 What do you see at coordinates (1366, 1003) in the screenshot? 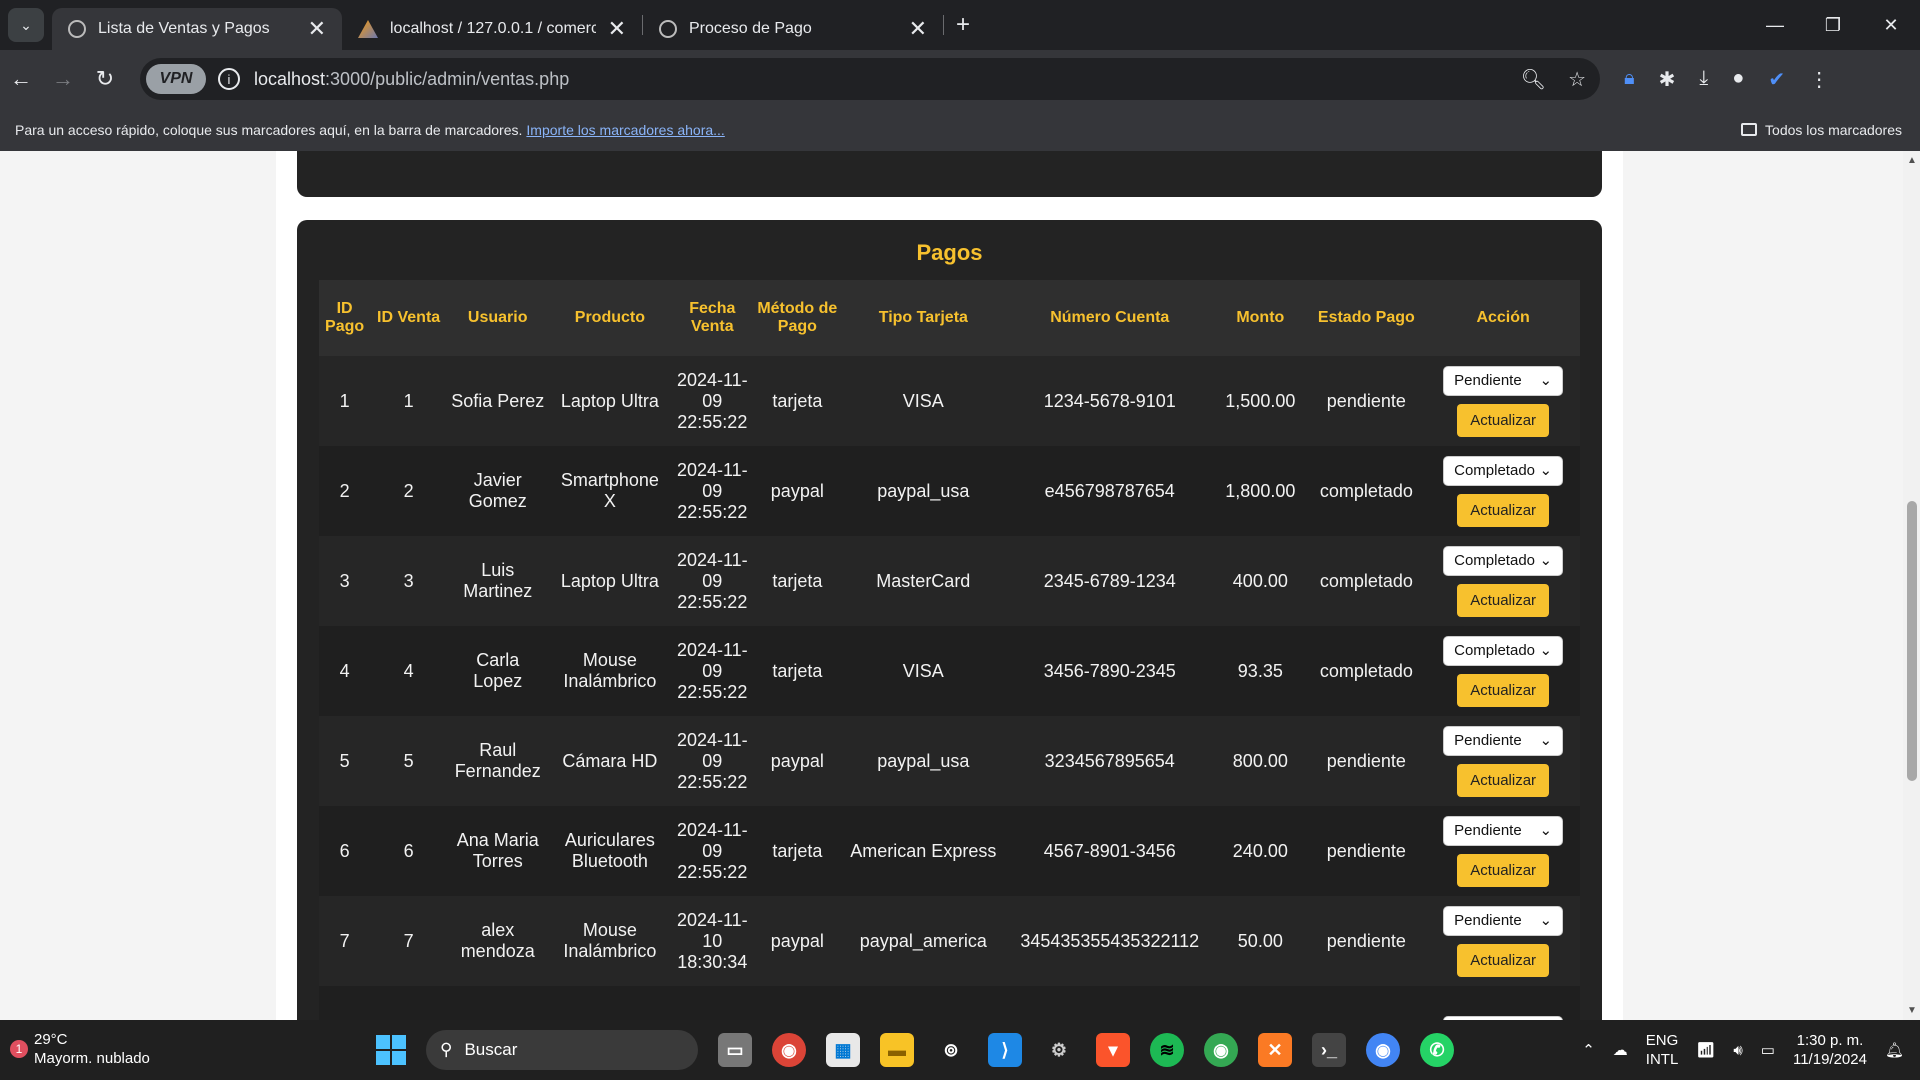
I see `cell-estado` at bounding box center [1366, 1003].